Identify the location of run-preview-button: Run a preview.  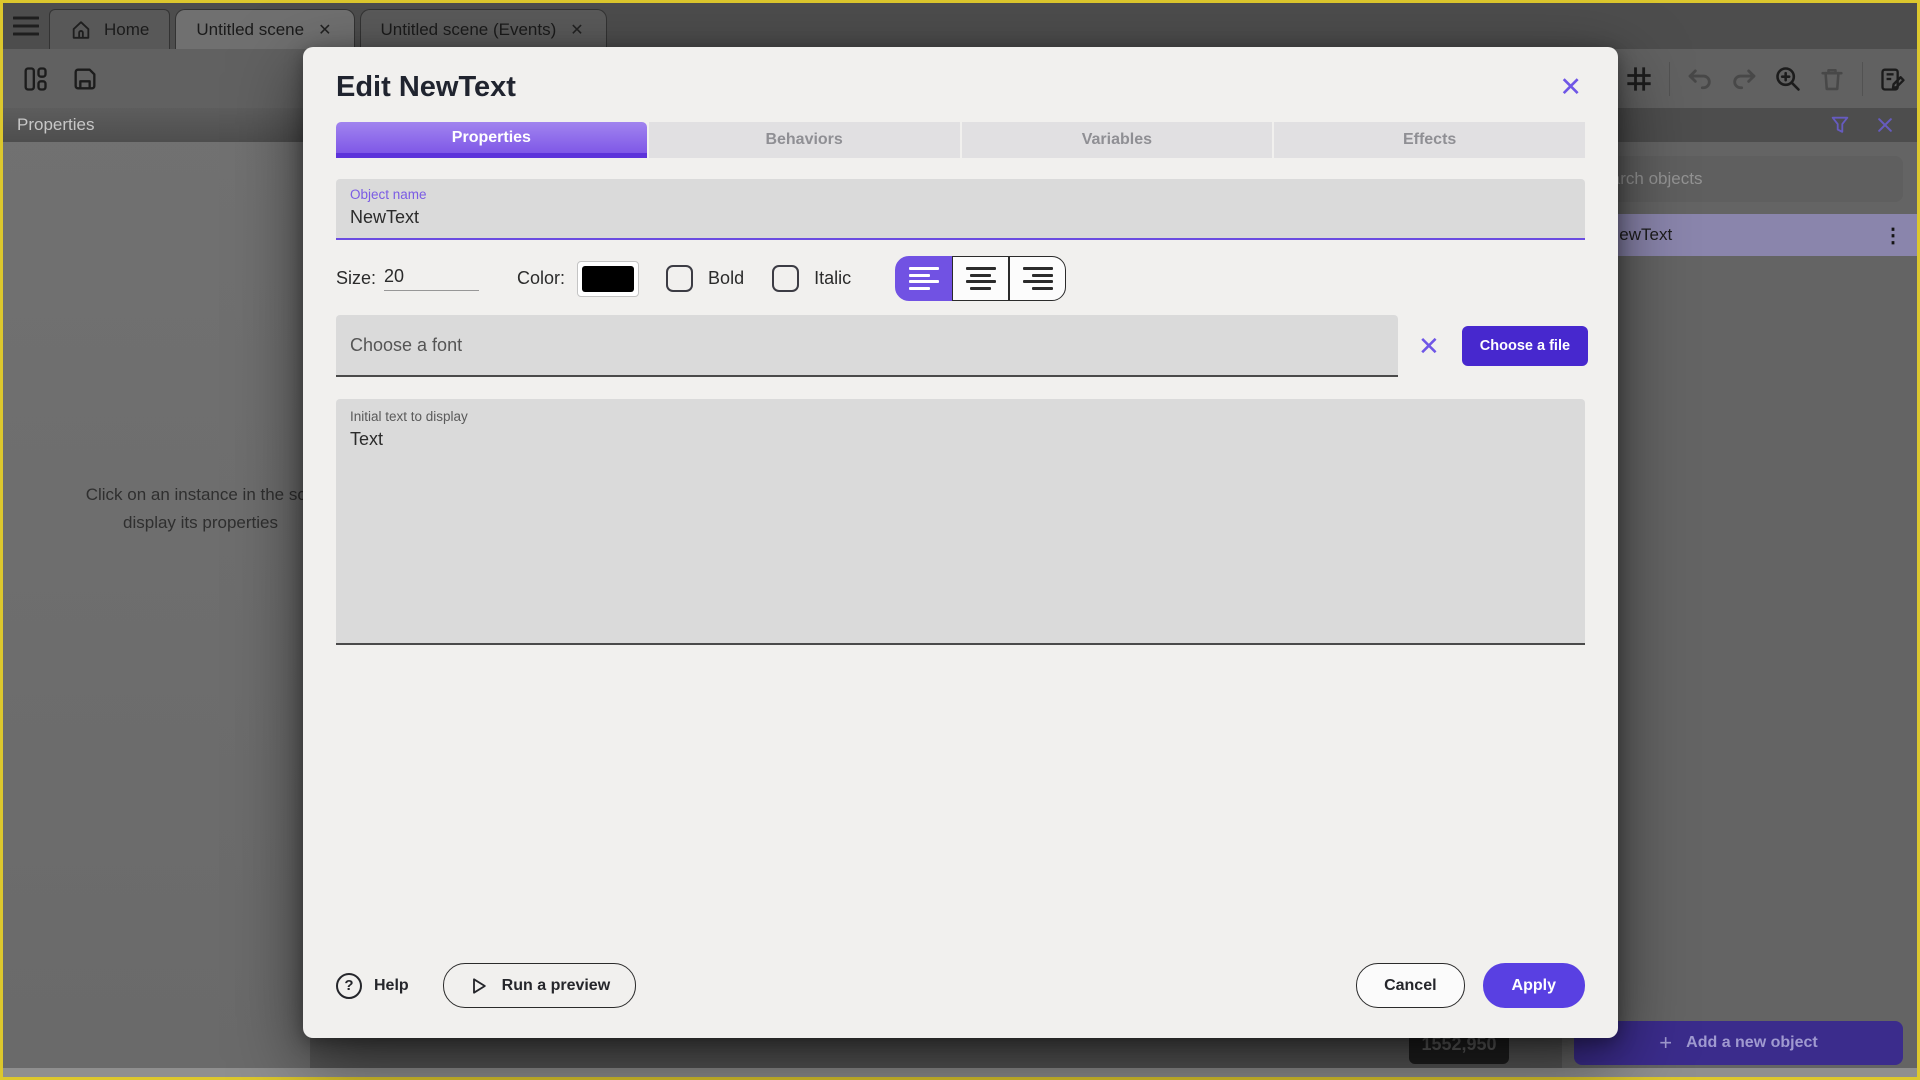
(539, 985).